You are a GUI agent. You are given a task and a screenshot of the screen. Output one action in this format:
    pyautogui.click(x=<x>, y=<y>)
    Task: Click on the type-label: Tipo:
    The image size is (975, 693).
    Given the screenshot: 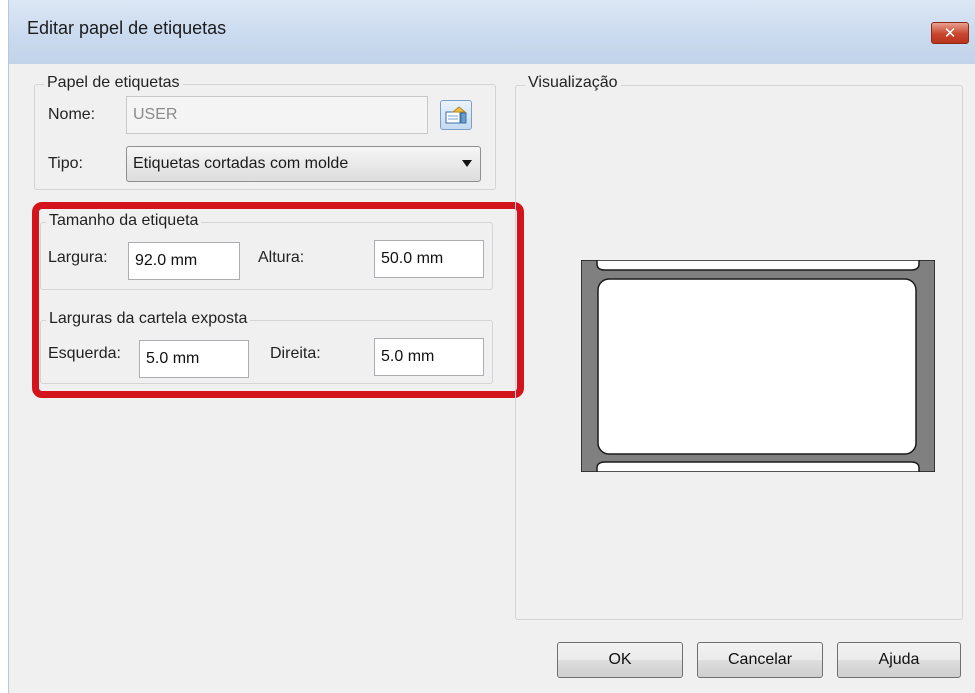 What is the action you would take?
    pyautogui.click(x=65, y=163)
    